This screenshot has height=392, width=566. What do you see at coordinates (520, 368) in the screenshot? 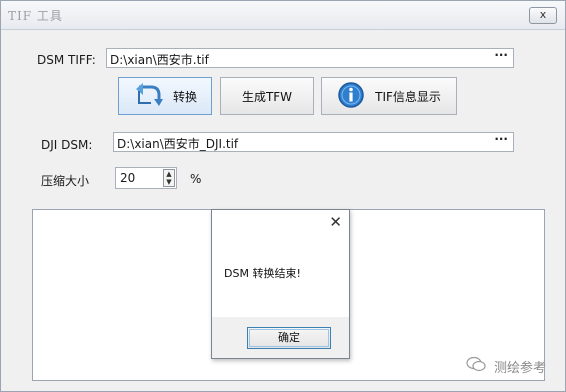
I see `watermark-text: 测绘参考` at bounding box center [520, 368].